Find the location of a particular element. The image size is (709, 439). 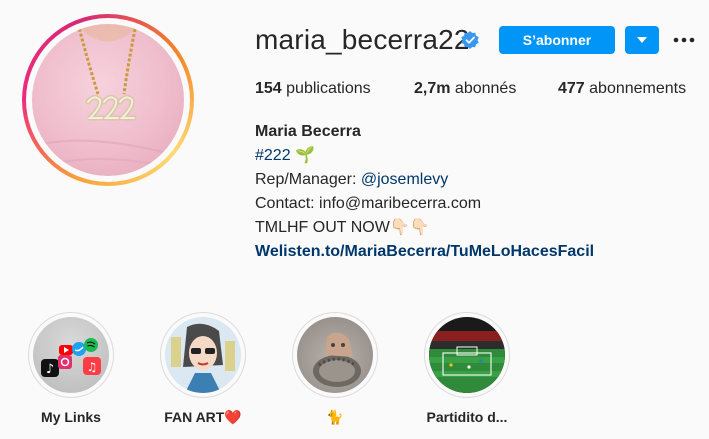

highlight-ring: ♪ ♫ is located at coordinates (71, 355).